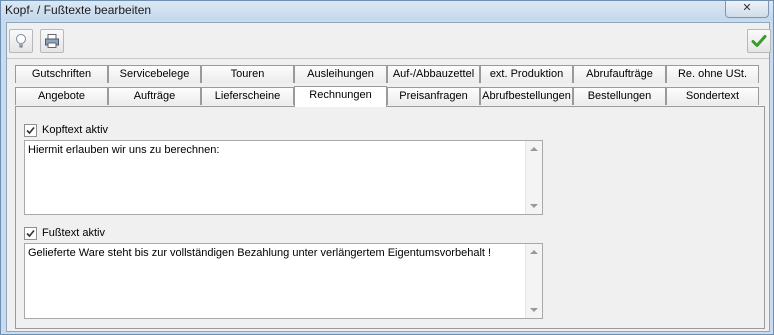  I want to click on footer-text-scrollbar, so click(533, 281).